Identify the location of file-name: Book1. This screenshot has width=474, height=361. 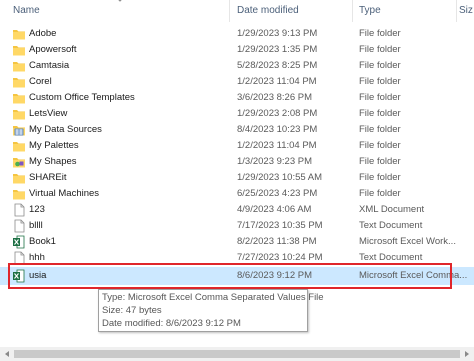
(42, 241).